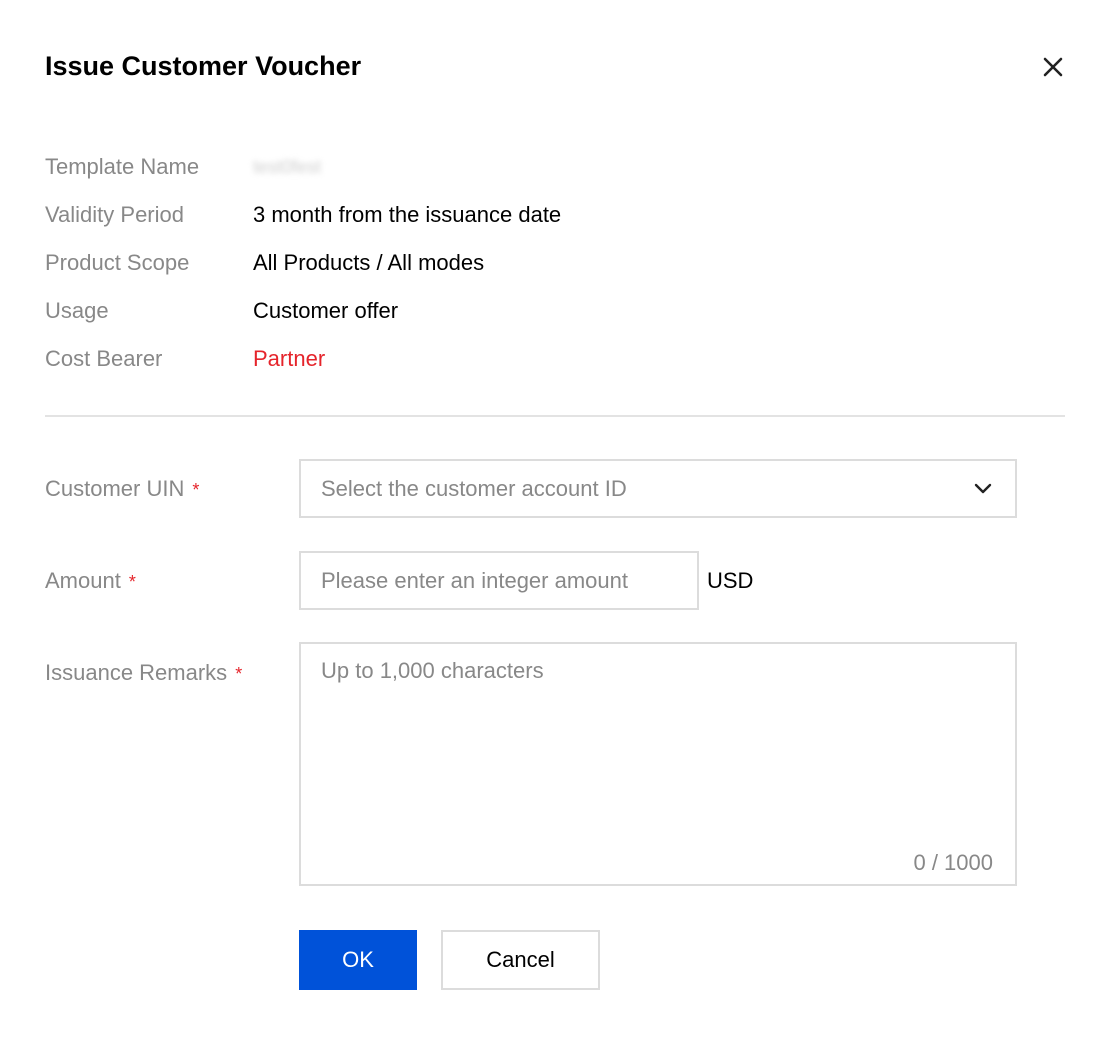 The height and width of the screenshot is (1038, 1110). What do you see at coordinates (730, 580) in the screenshot?
I see `currency-unit: USD` at bounding box center [730, 580].